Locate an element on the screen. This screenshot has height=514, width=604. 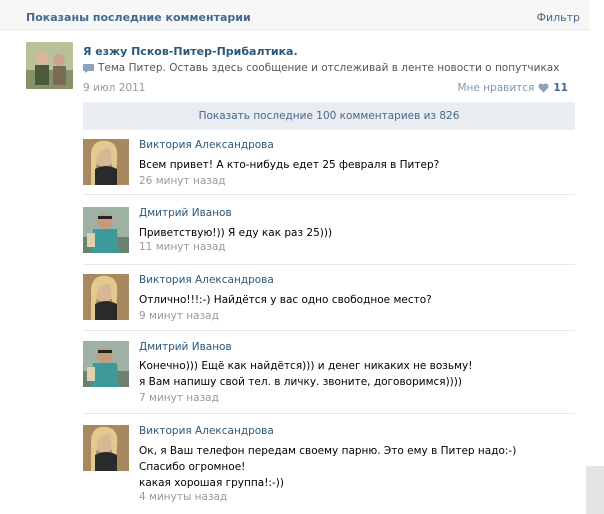
comment-time: 7 минут назад is located at coordinates (179, 398).